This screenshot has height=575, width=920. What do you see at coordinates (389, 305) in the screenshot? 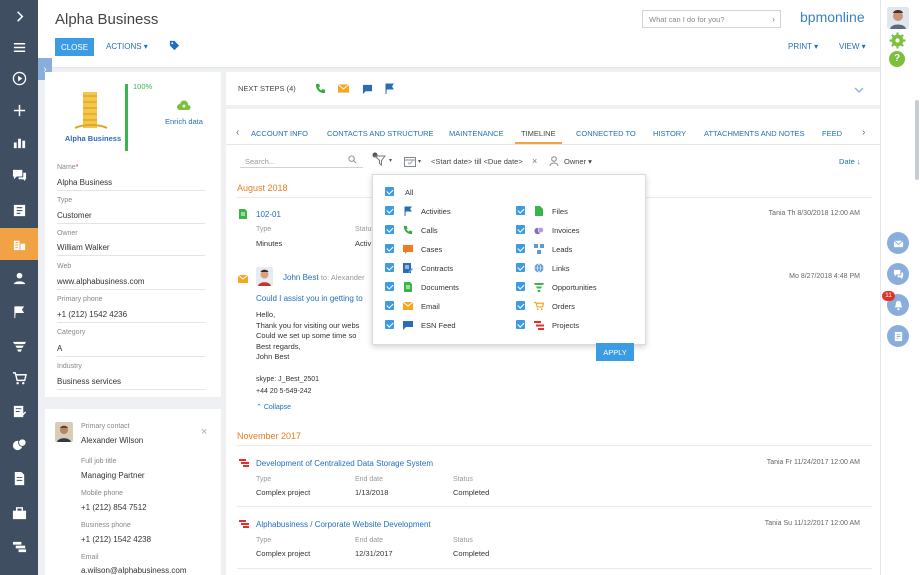
I see `checkbox-email` at bounding box center [389, 305].